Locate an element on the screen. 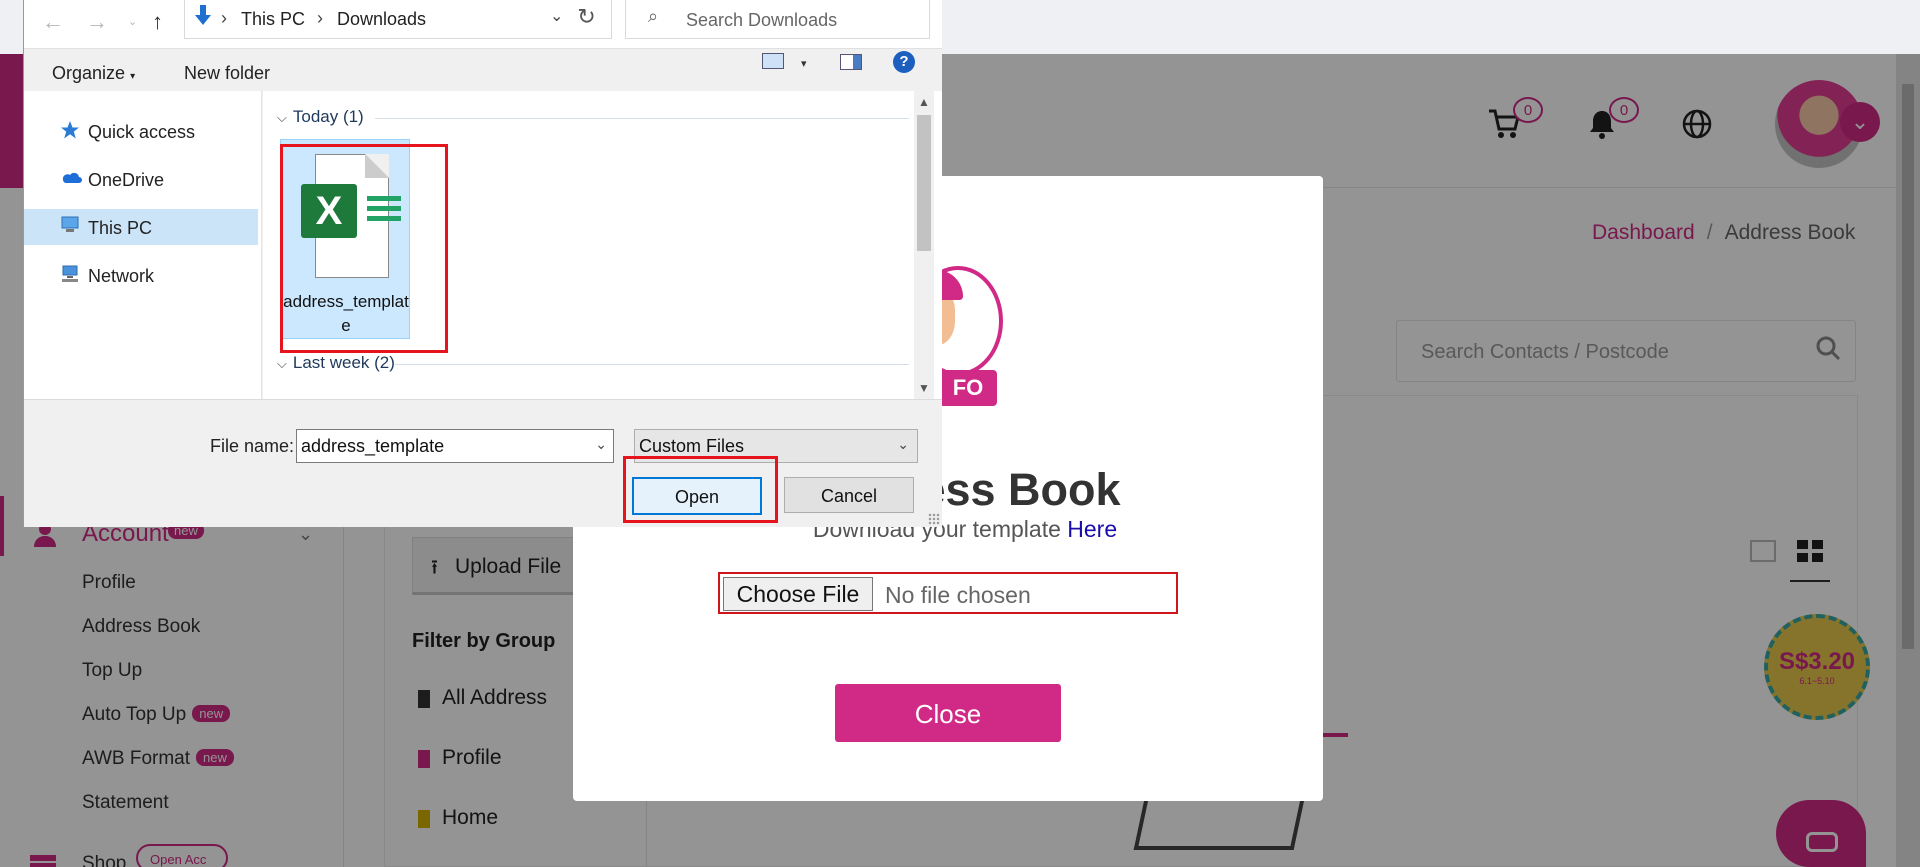 The width and height of the screenshot is (1920, 867). view-options-icon is located at coordinates (773, 61).